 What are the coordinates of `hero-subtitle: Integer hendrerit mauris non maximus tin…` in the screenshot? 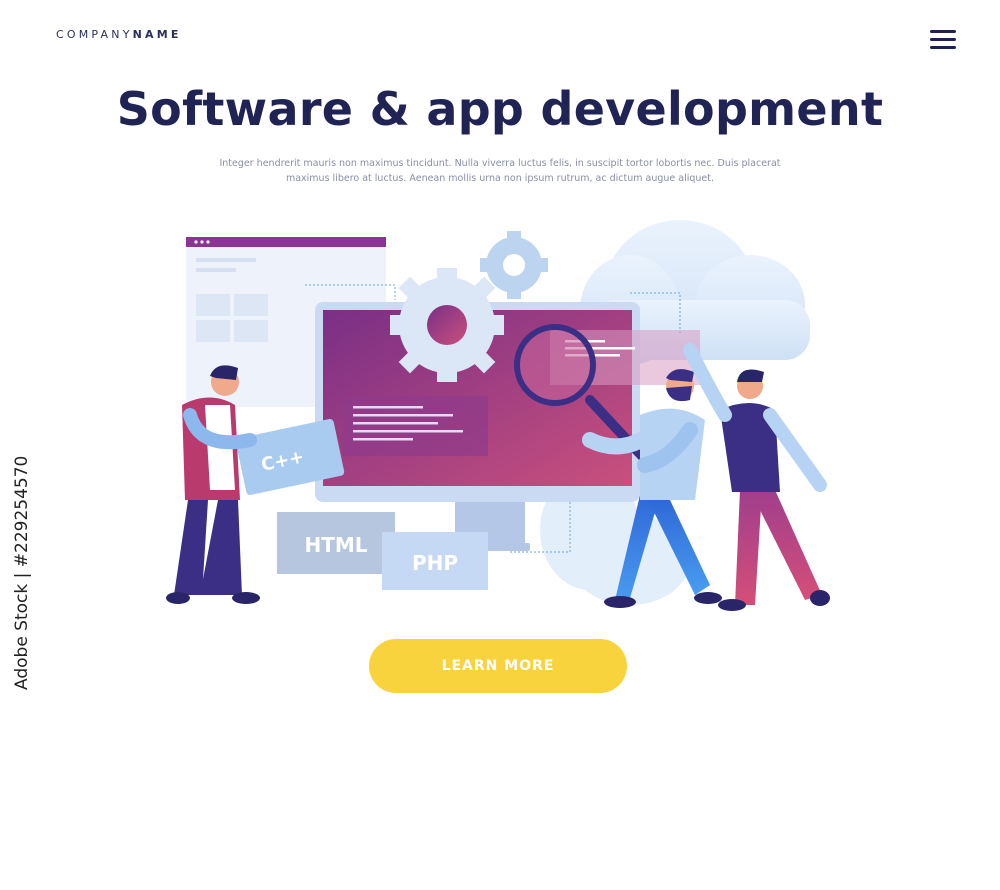 It's located at (500, 171).